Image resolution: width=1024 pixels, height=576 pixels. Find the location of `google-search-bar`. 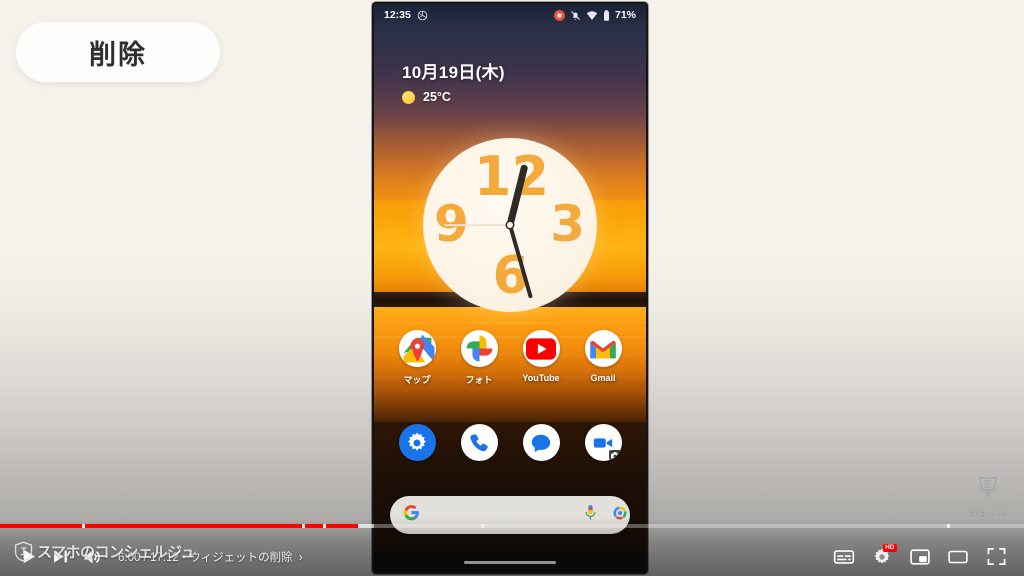

google-search-bar is located at coordinates (510, 515).